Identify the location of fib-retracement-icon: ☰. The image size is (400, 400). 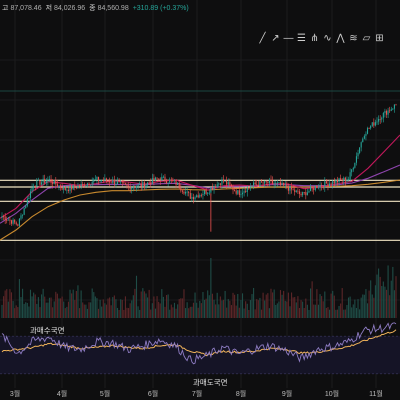
(301, 39).